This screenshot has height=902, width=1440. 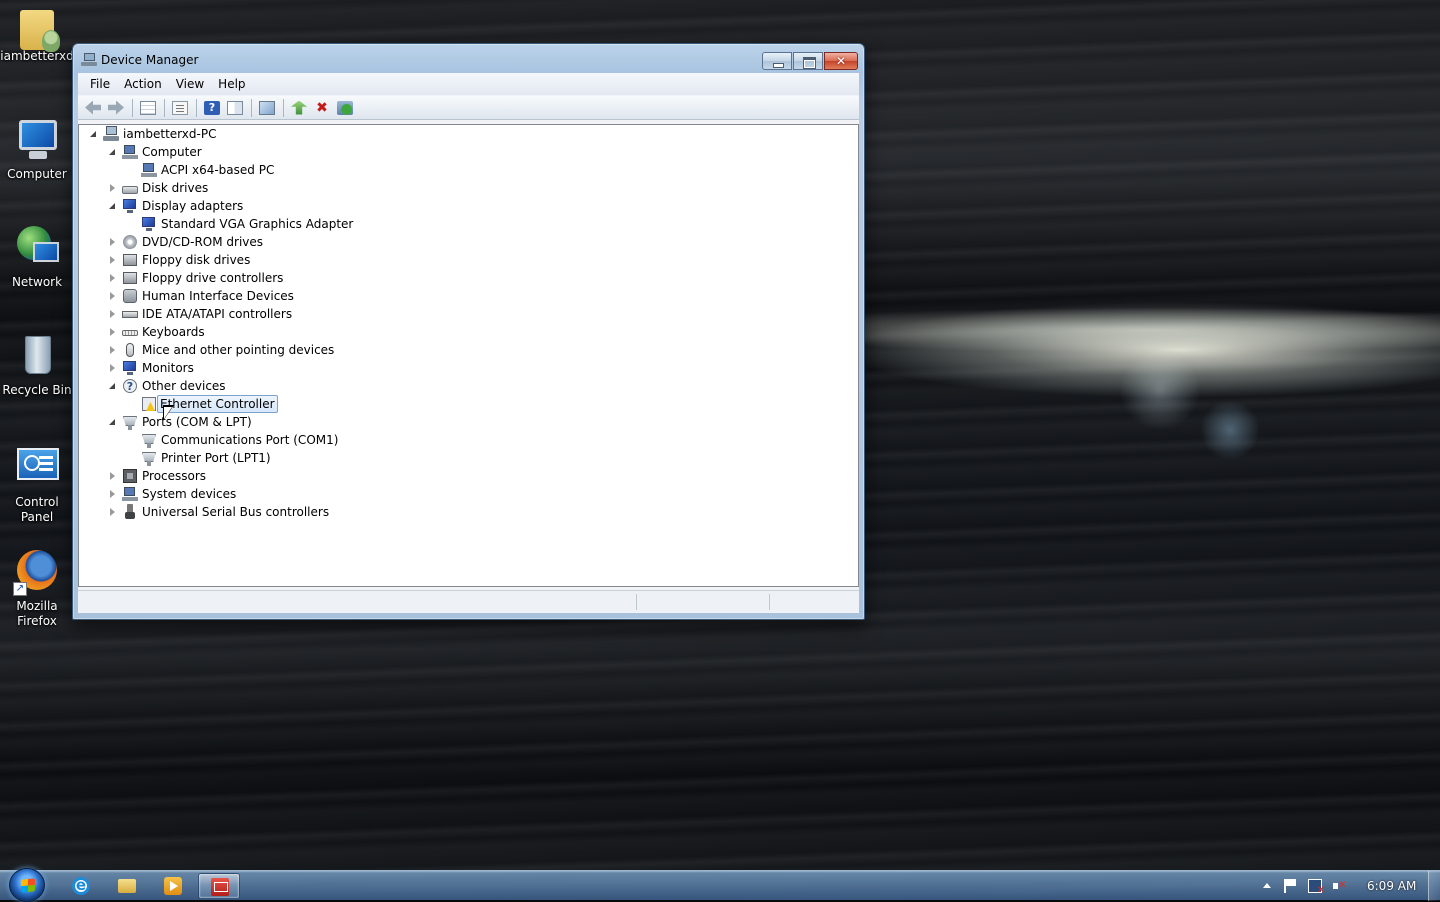 What do you see at coordinates (130, 260) in the screenshot?
I see `floppy-drive-icon` at bounding box center [130, 260].